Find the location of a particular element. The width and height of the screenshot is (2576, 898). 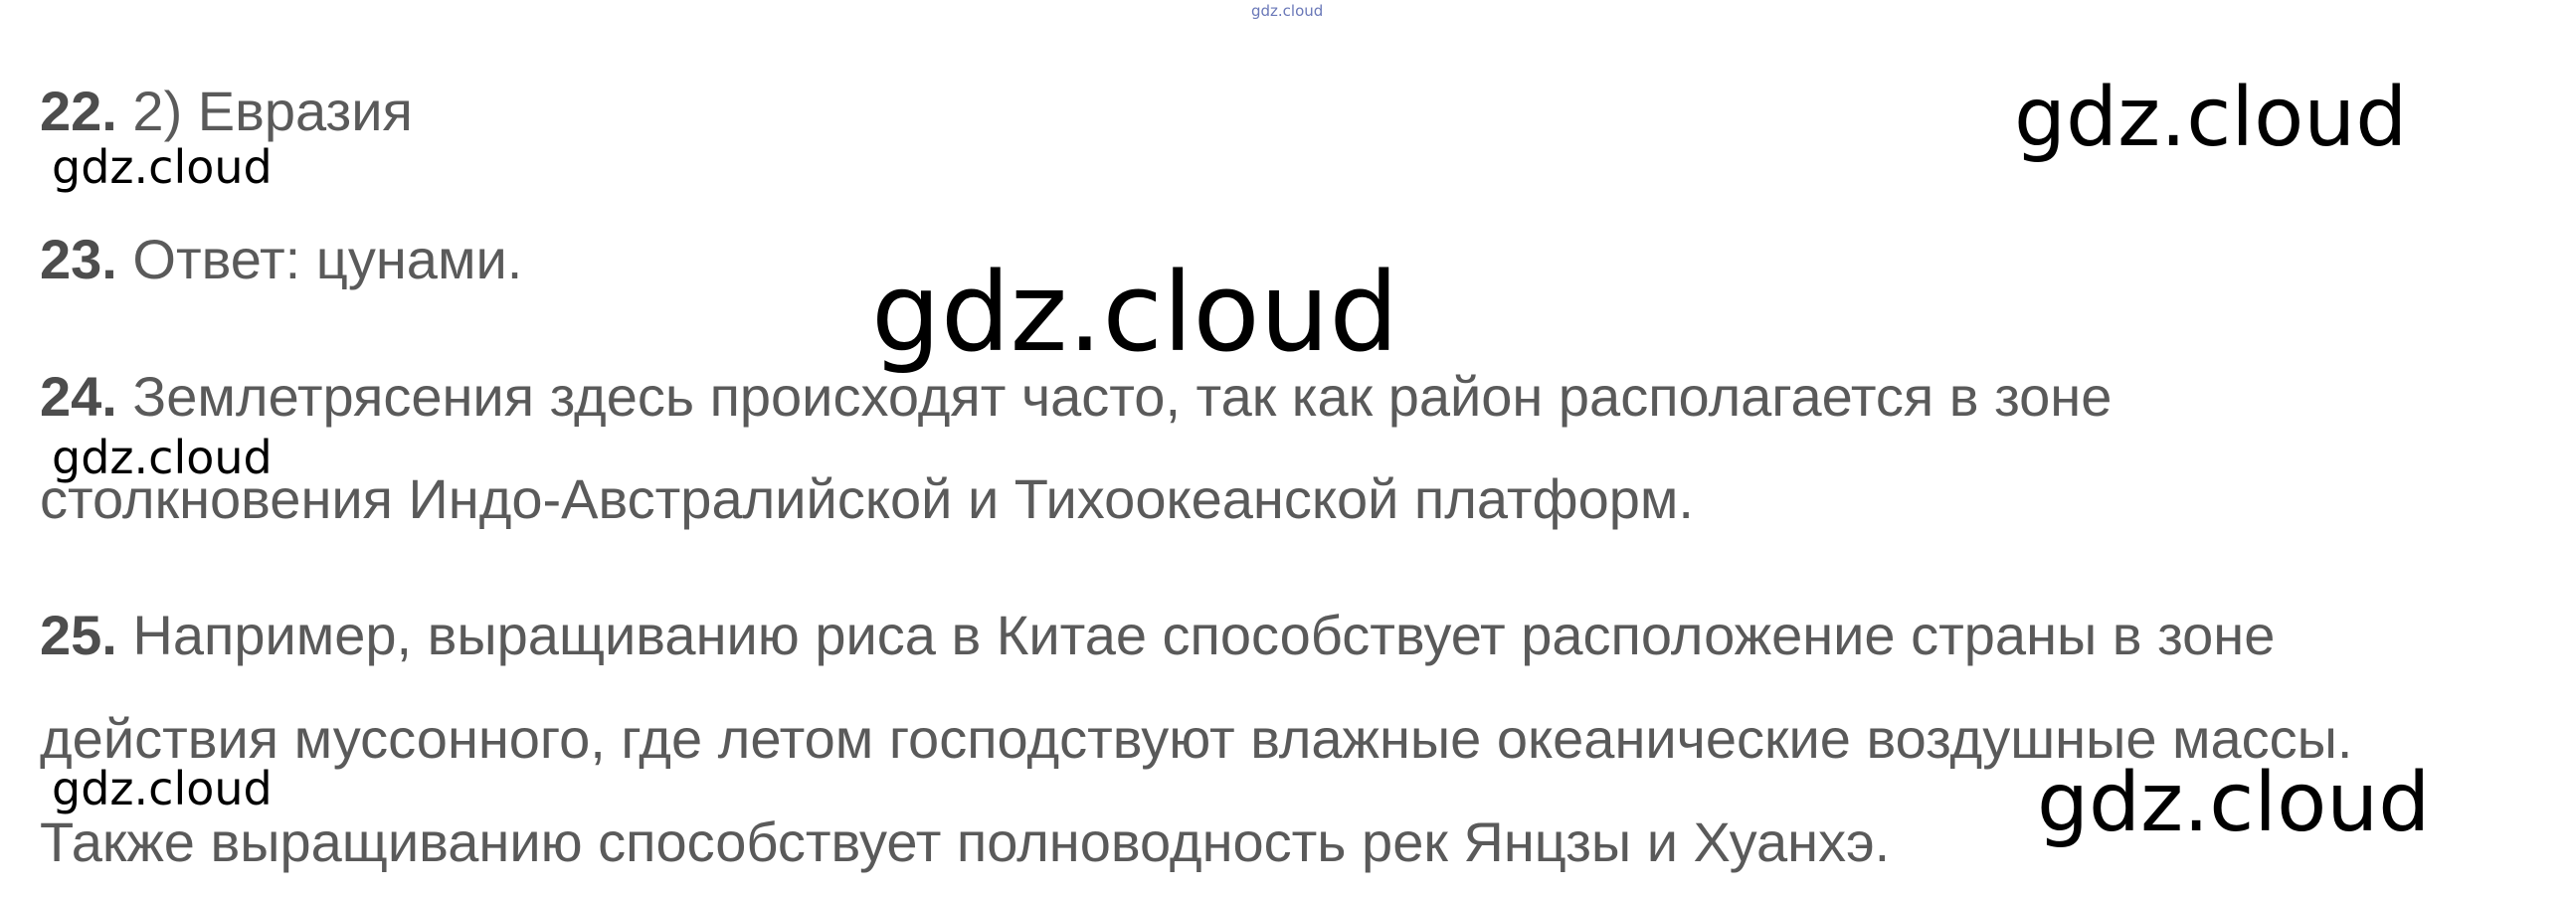

answer-number-23: 23. is located at coordinates (78, 259).